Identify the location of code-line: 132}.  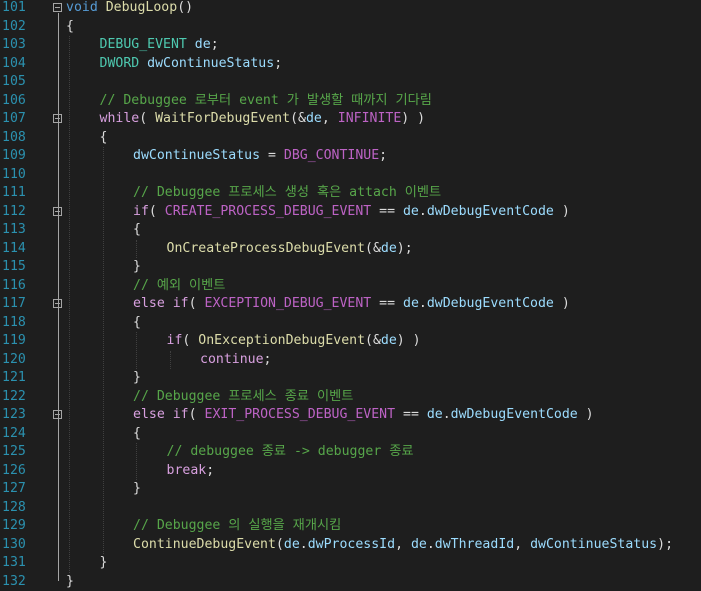
(350, 582).